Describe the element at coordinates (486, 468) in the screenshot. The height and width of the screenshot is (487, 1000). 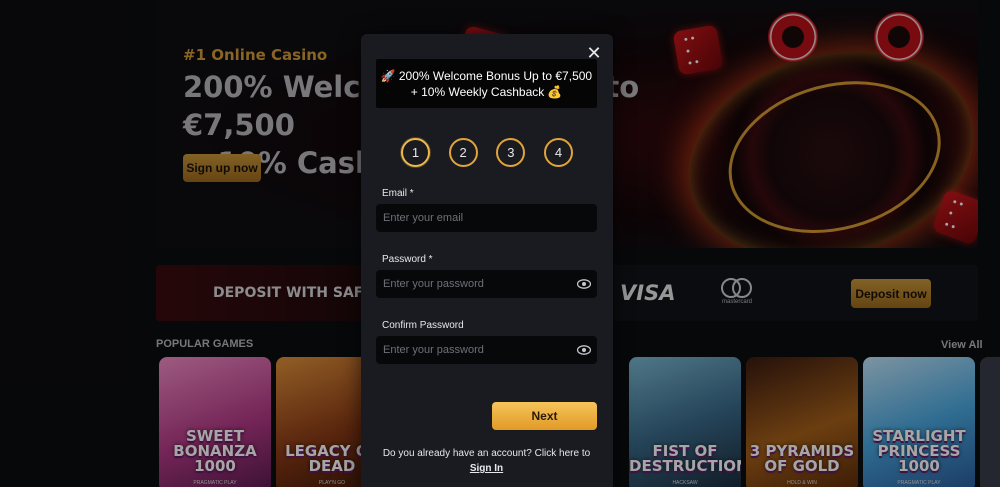
I see `signin-link: Sign In` at that location.